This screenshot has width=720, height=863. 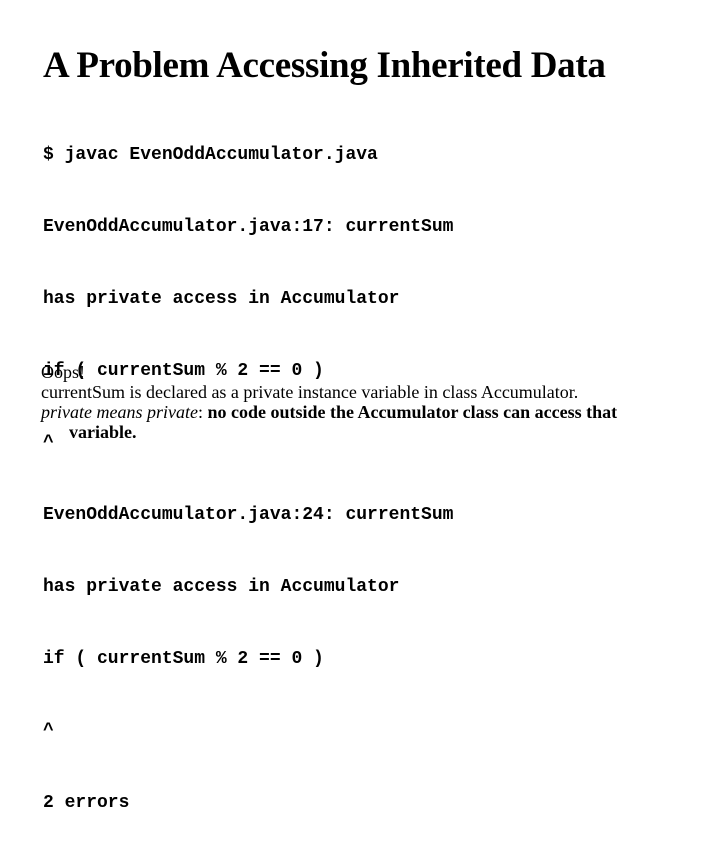 I want to click on compiler-output-line: if ( currentSum % 2 == 0 ), so click(x=183, y=659).